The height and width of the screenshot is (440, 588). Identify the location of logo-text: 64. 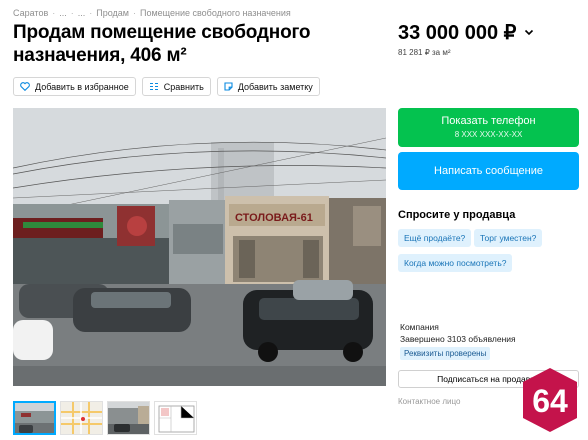
(550, 401).